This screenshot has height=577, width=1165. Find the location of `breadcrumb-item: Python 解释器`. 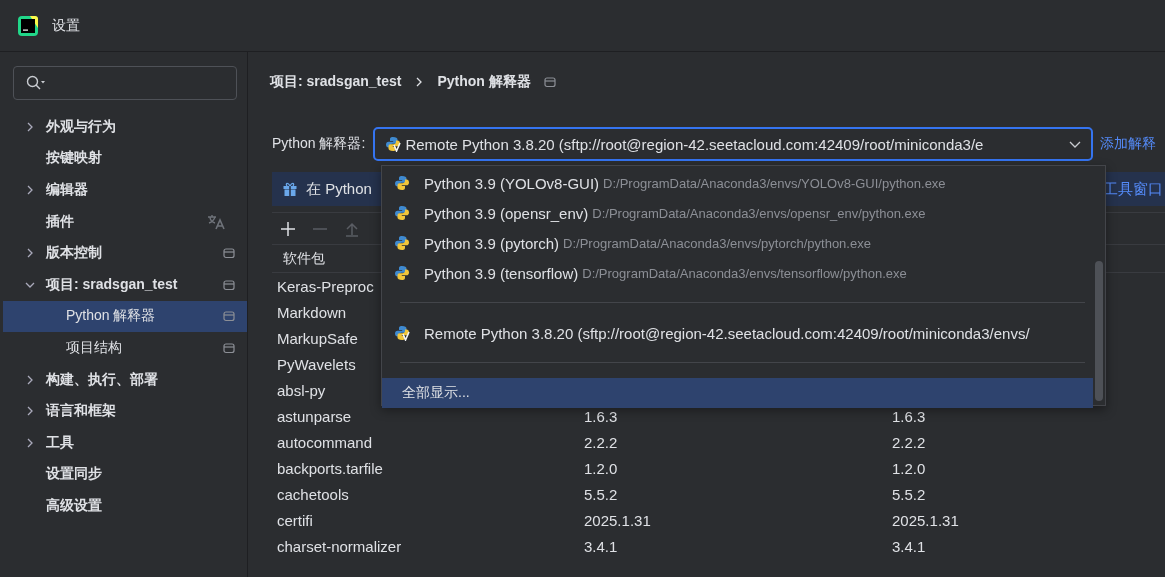

breadcrumb-item: Python 解释器 is located at coordinates (484, 82).